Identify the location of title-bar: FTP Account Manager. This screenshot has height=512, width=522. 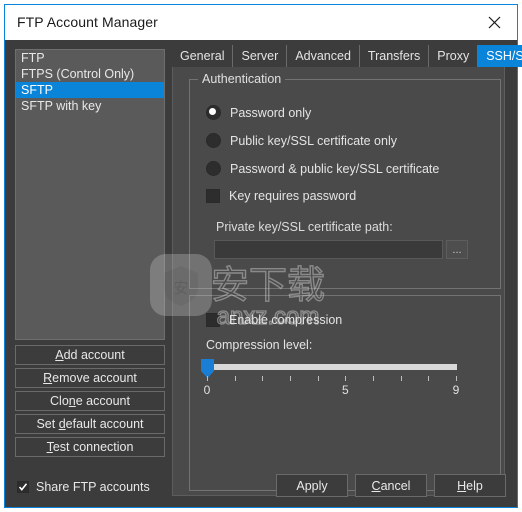
(261, 22).